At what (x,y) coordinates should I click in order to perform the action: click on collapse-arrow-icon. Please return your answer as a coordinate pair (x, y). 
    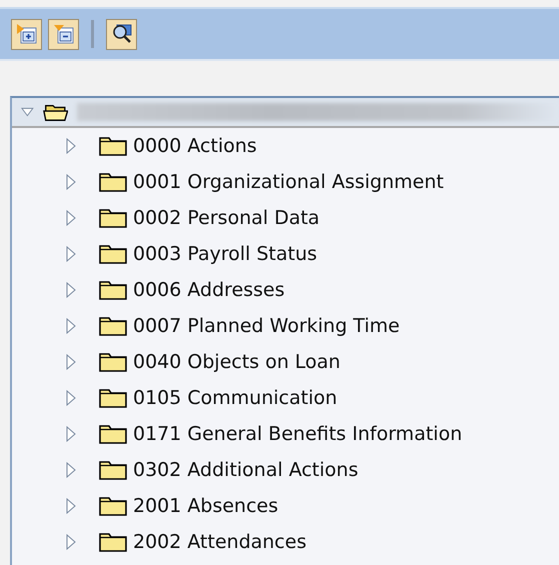
    Looking at the image, I should click on (27, 112).